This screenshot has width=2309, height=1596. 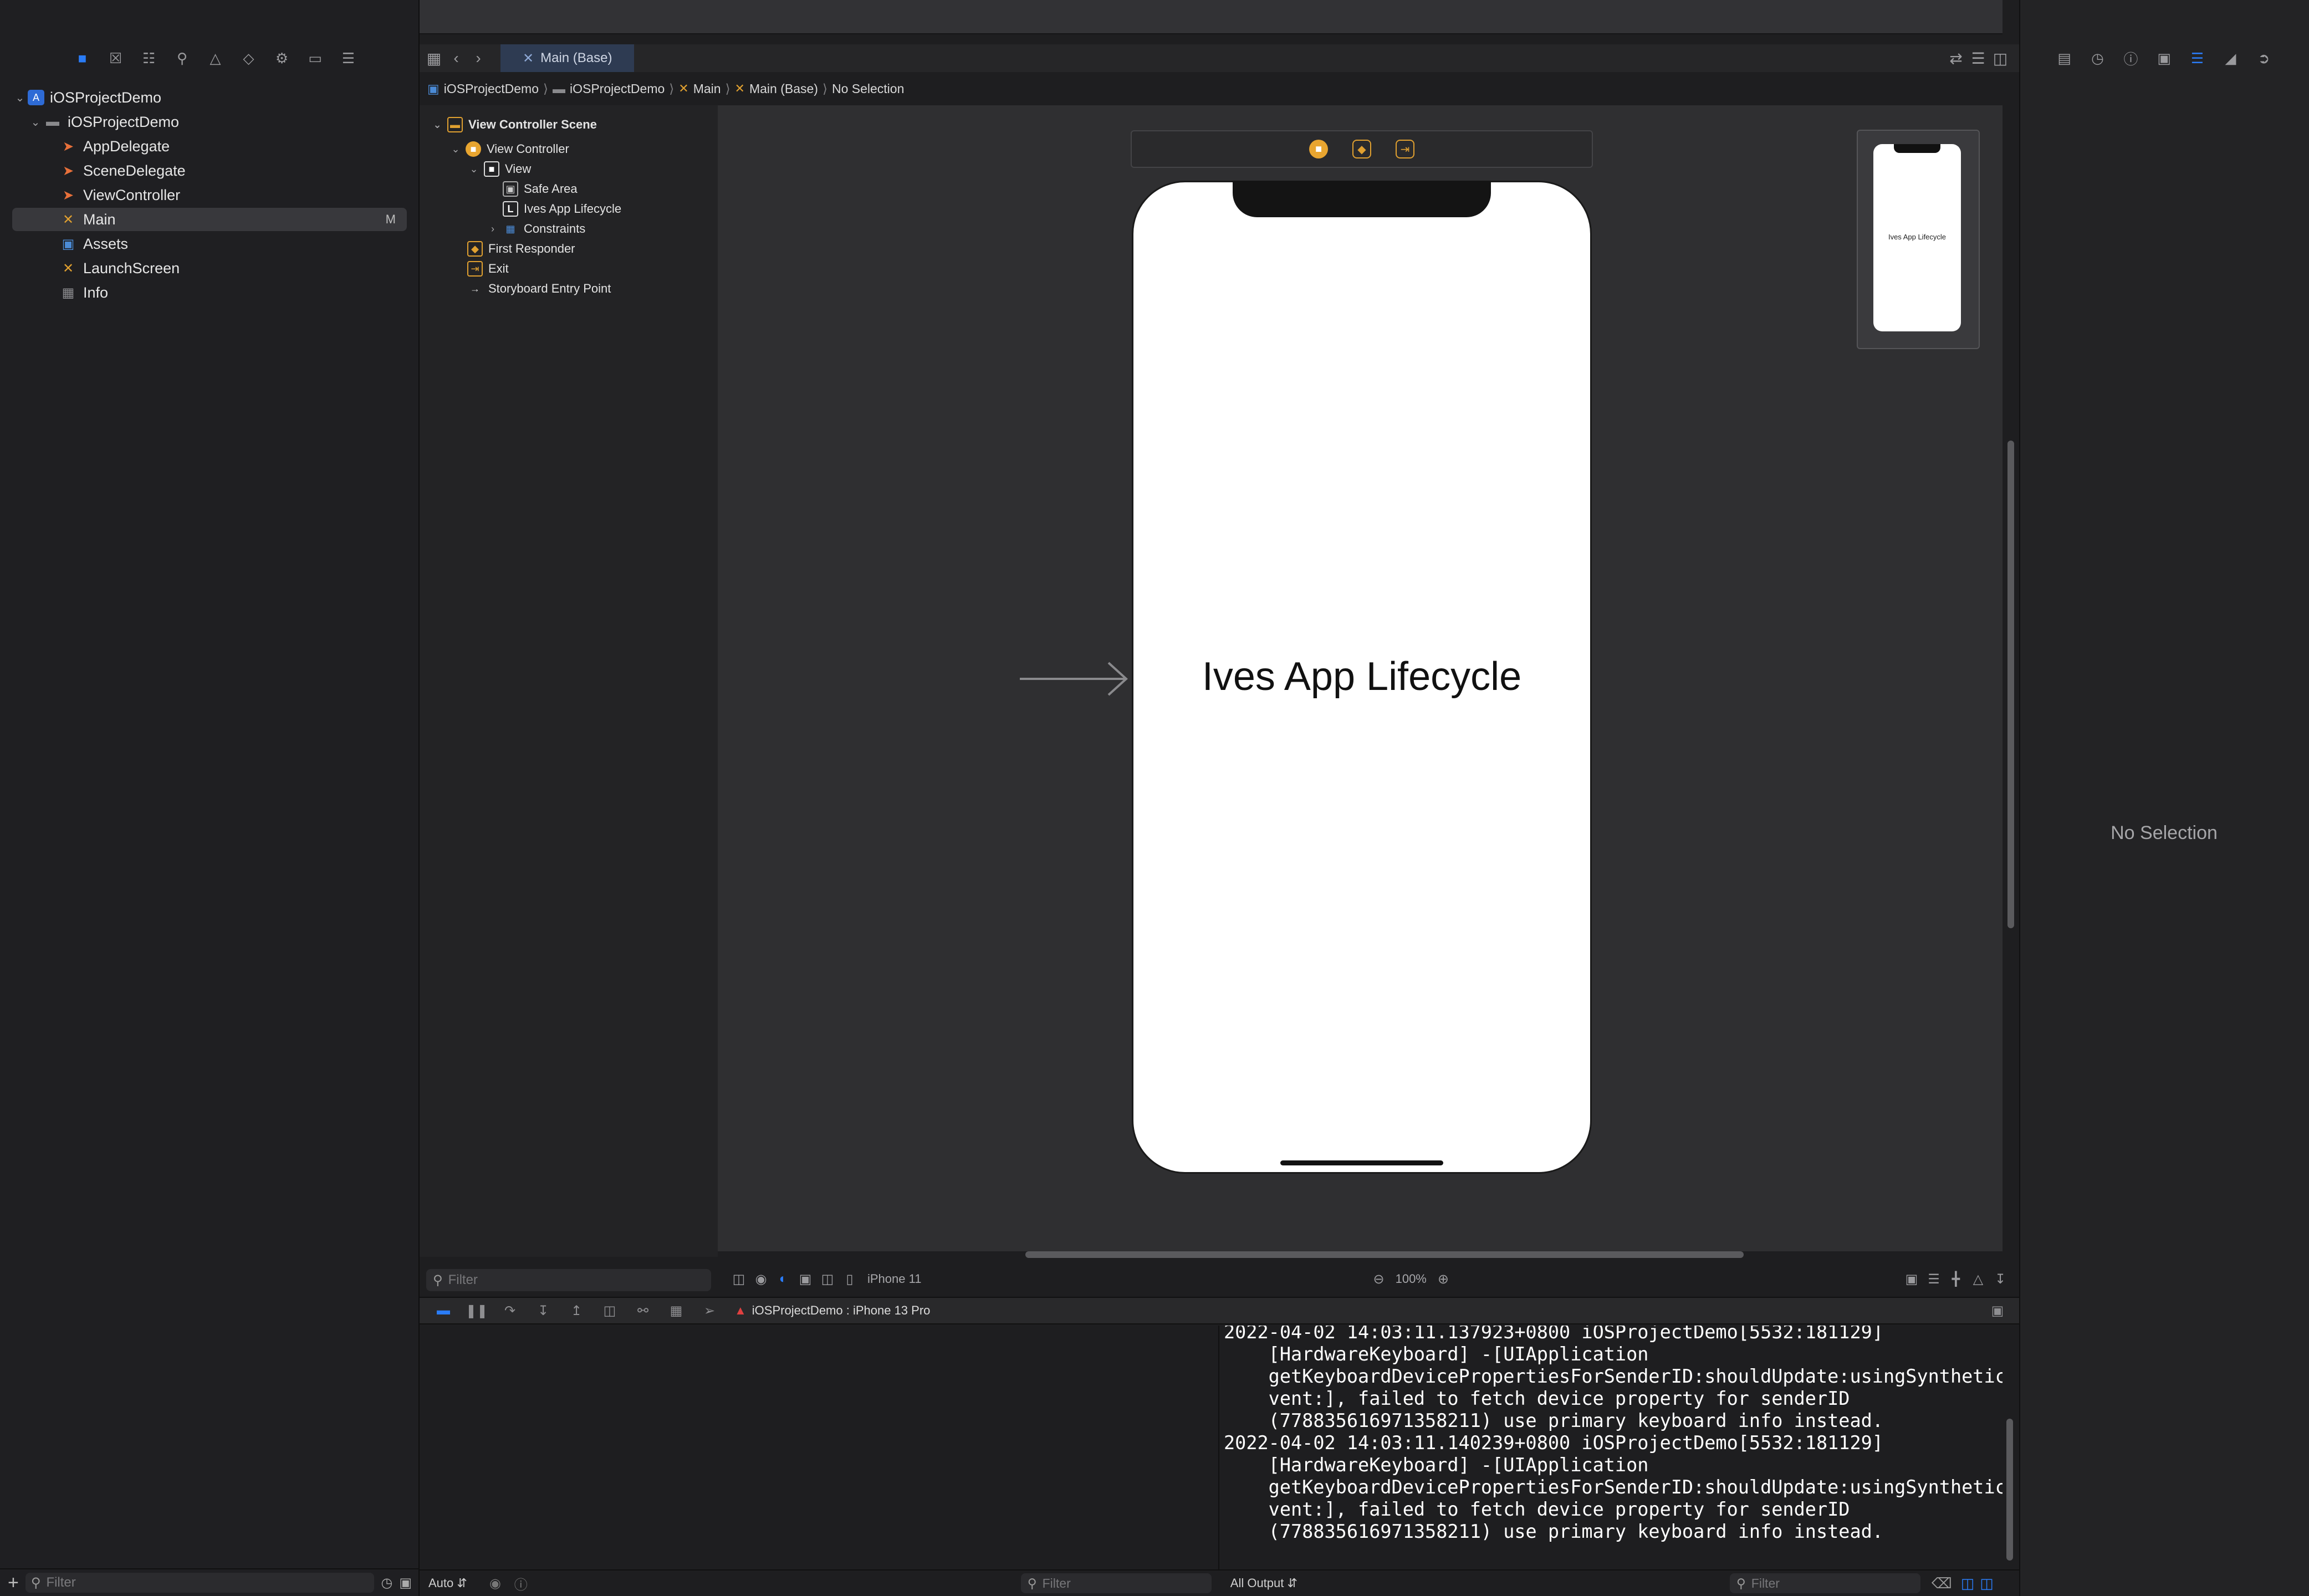 What do you see at coordinates (1942, 1583) in the screenshot?
I see `trash-icon: ⌫` at bounding box center [1942, 1583].